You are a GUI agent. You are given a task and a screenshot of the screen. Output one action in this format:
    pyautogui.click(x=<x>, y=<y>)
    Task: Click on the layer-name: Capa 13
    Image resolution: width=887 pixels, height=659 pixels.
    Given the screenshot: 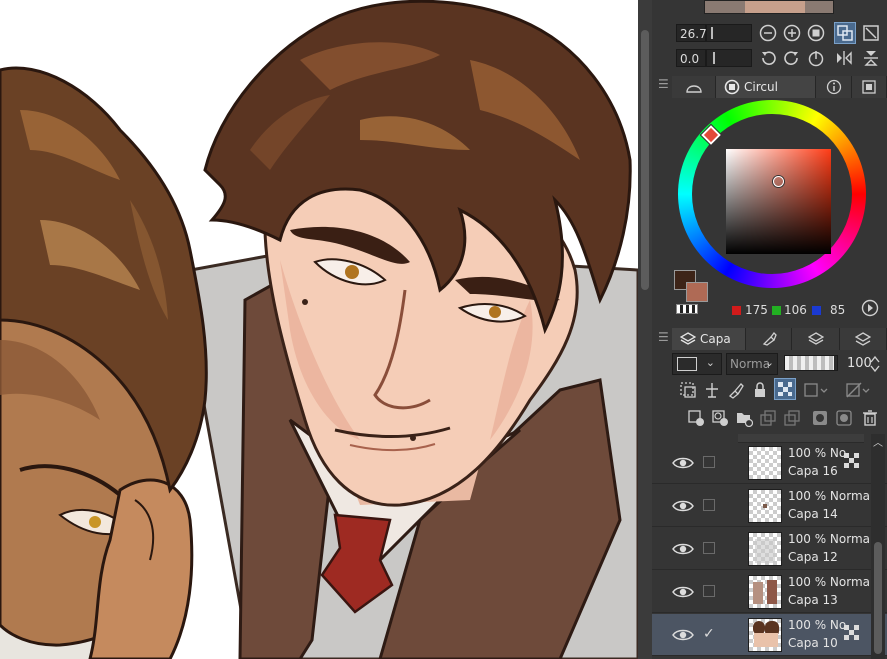 What is the action you would take?
    pyautogui.click(x=813, y=600)
    